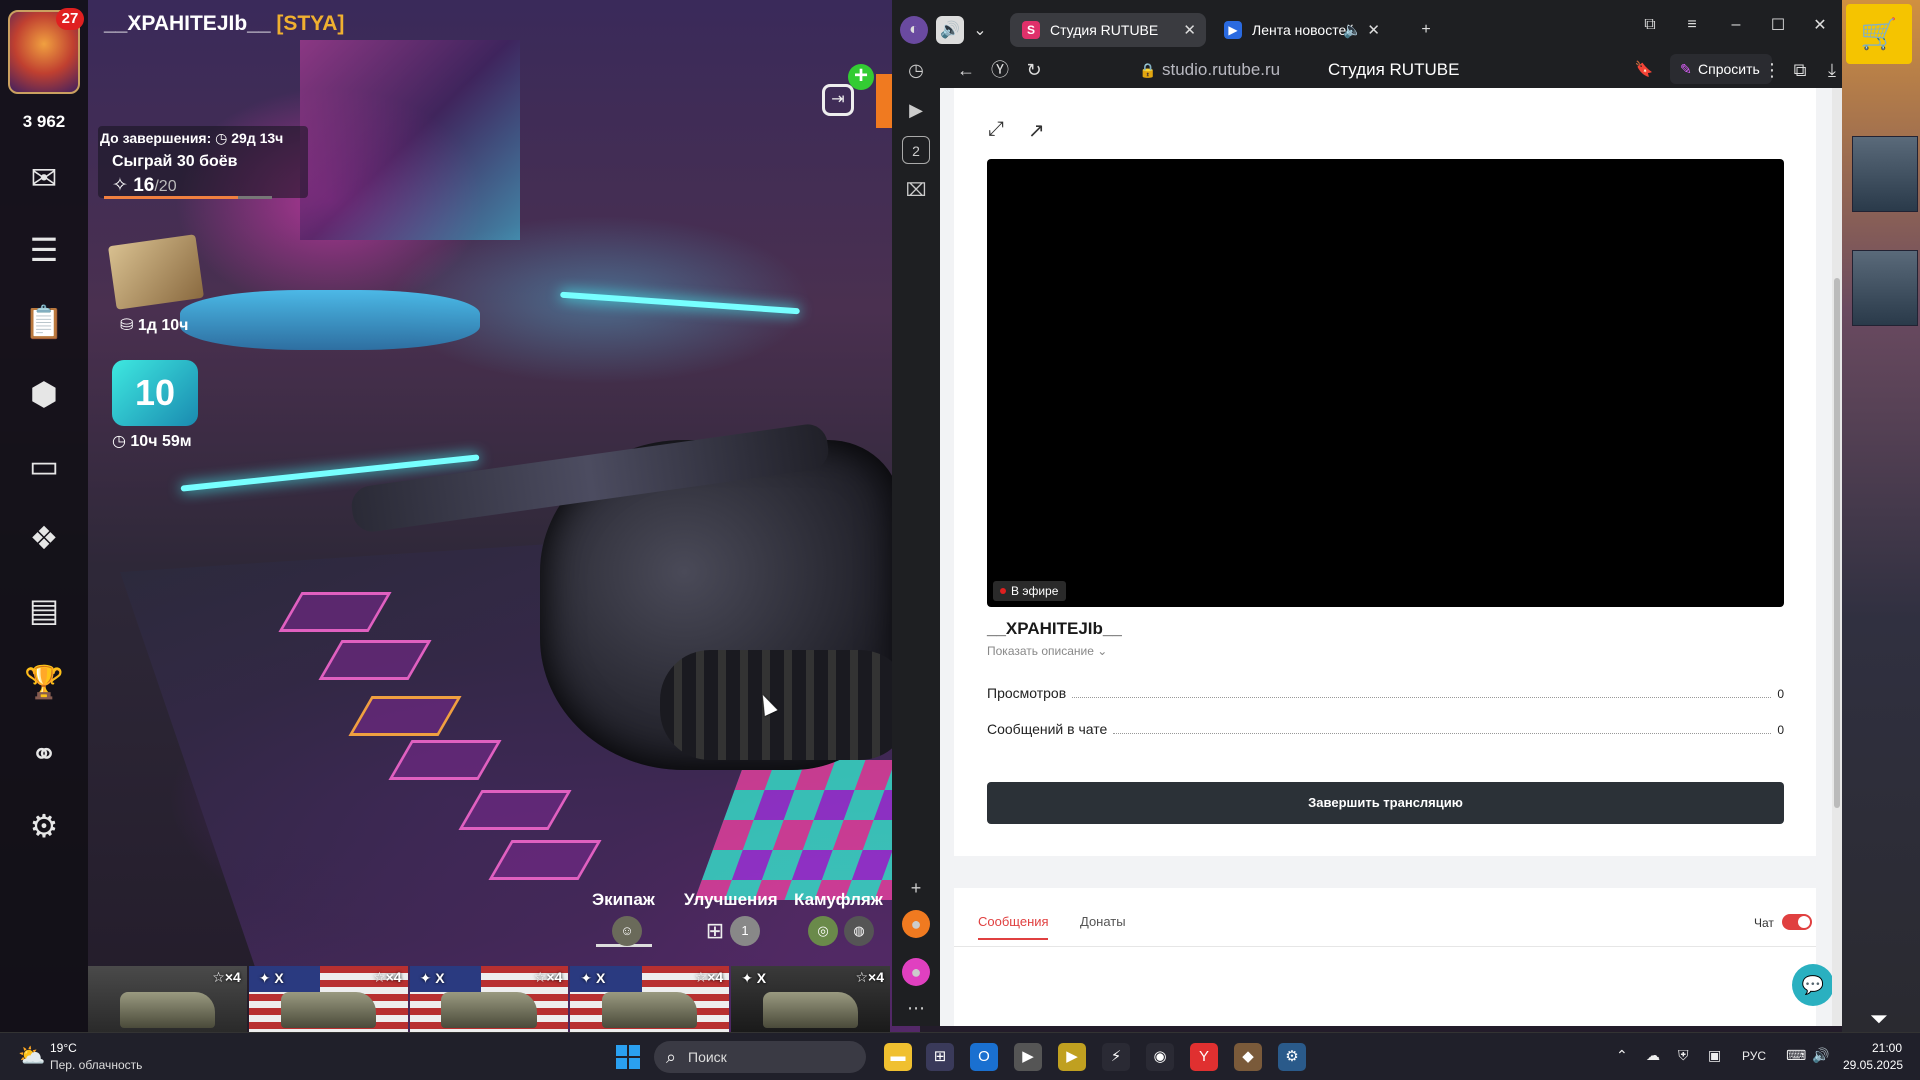 The image size is (1920, 1080). I want to click on reload-icon: ↻, so click(1034, 70).